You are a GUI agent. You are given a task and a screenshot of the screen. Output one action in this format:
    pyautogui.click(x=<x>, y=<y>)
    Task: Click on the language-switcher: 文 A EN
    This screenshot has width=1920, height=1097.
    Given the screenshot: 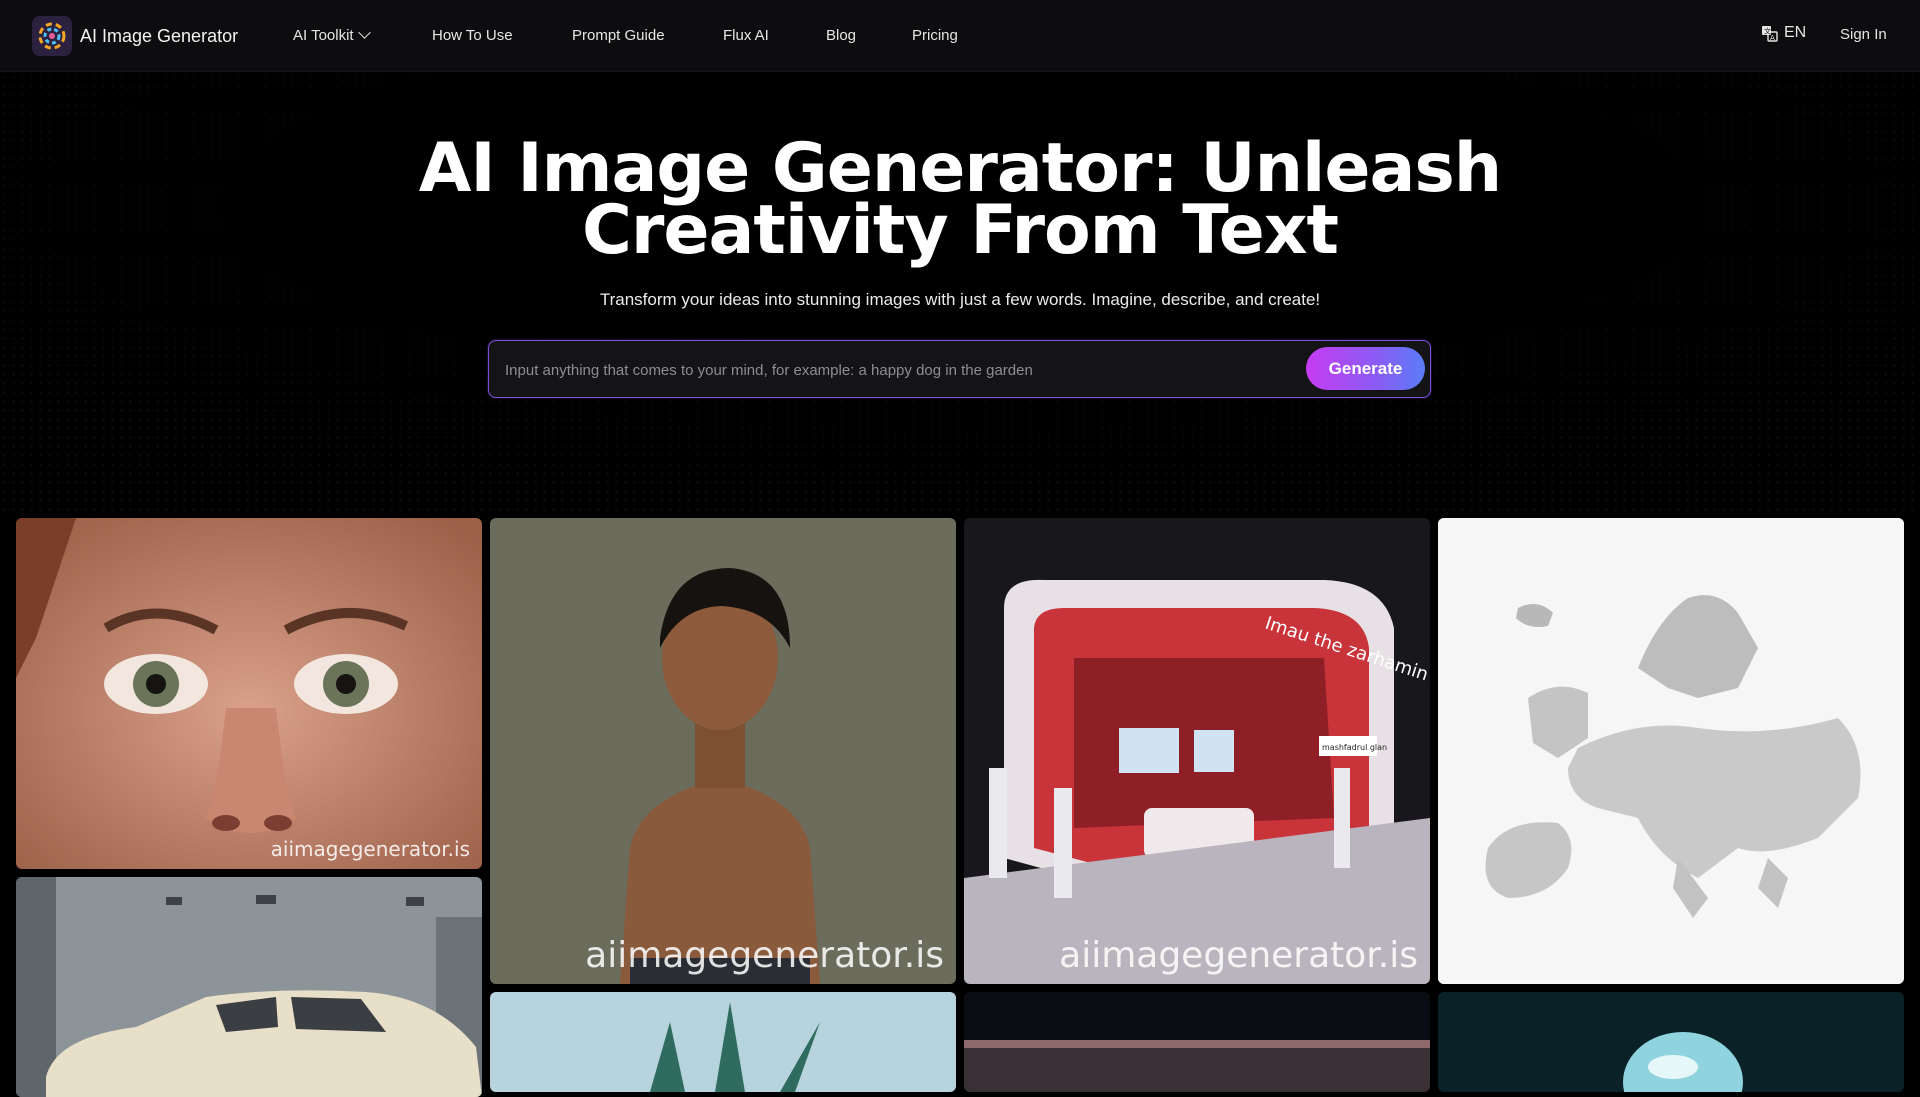 What is the action you would take?
    pyautogui.click(x=1783, y=33)
    